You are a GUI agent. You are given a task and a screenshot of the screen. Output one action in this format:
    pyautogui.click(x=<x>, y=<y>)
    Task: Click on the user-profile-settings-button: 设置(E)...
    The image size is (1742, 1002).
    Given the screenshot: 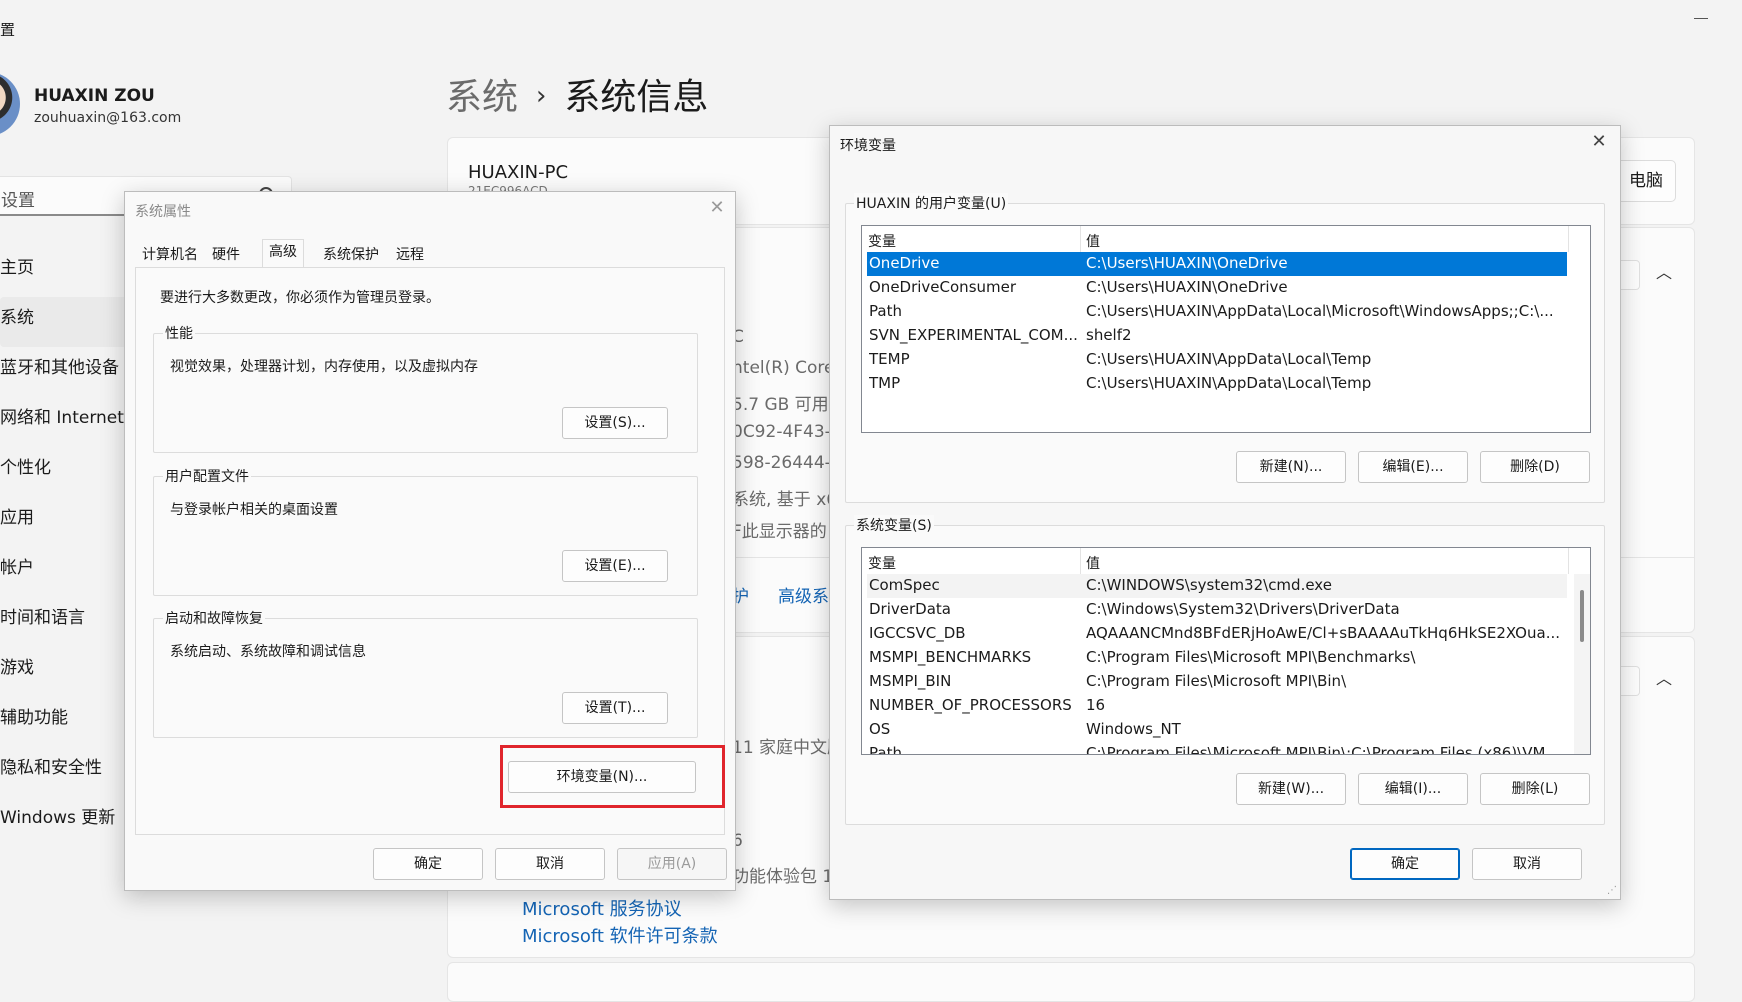 What is the action you would take?
    pyautogui.click(x=615, y=566)
    